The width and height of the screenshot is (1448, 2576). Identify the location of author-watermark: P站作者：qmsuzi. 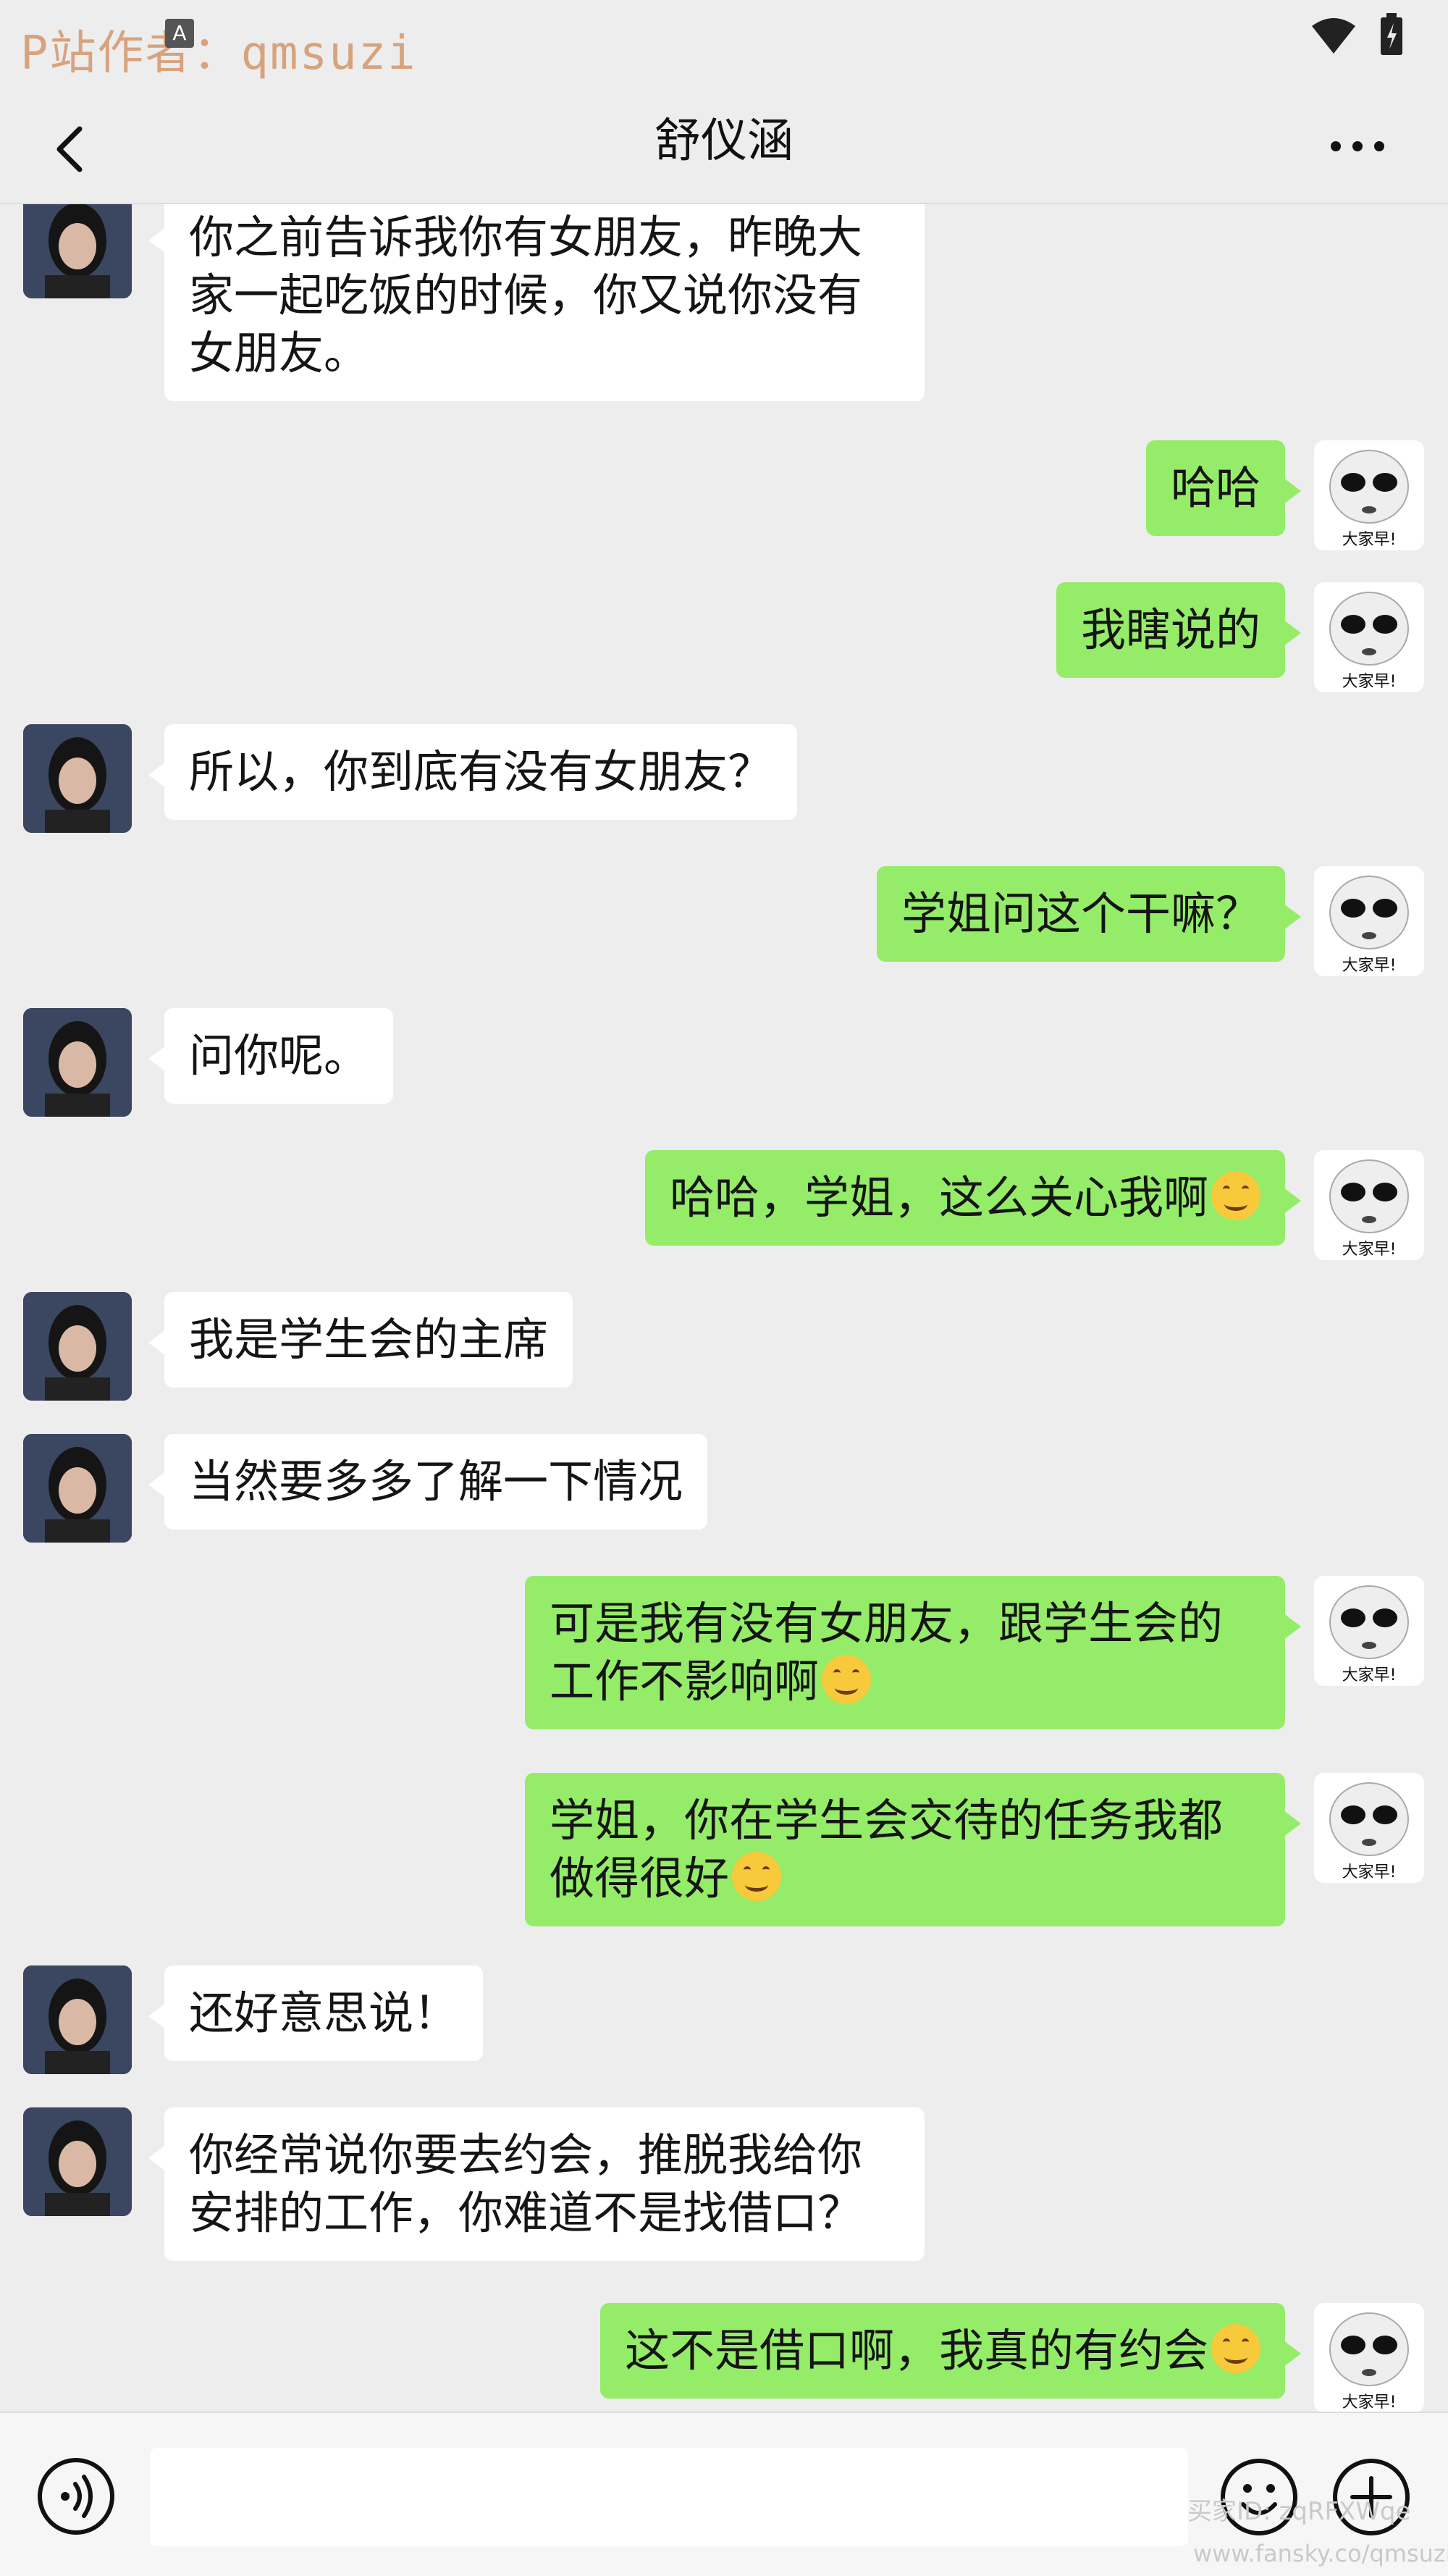
(219, 53).